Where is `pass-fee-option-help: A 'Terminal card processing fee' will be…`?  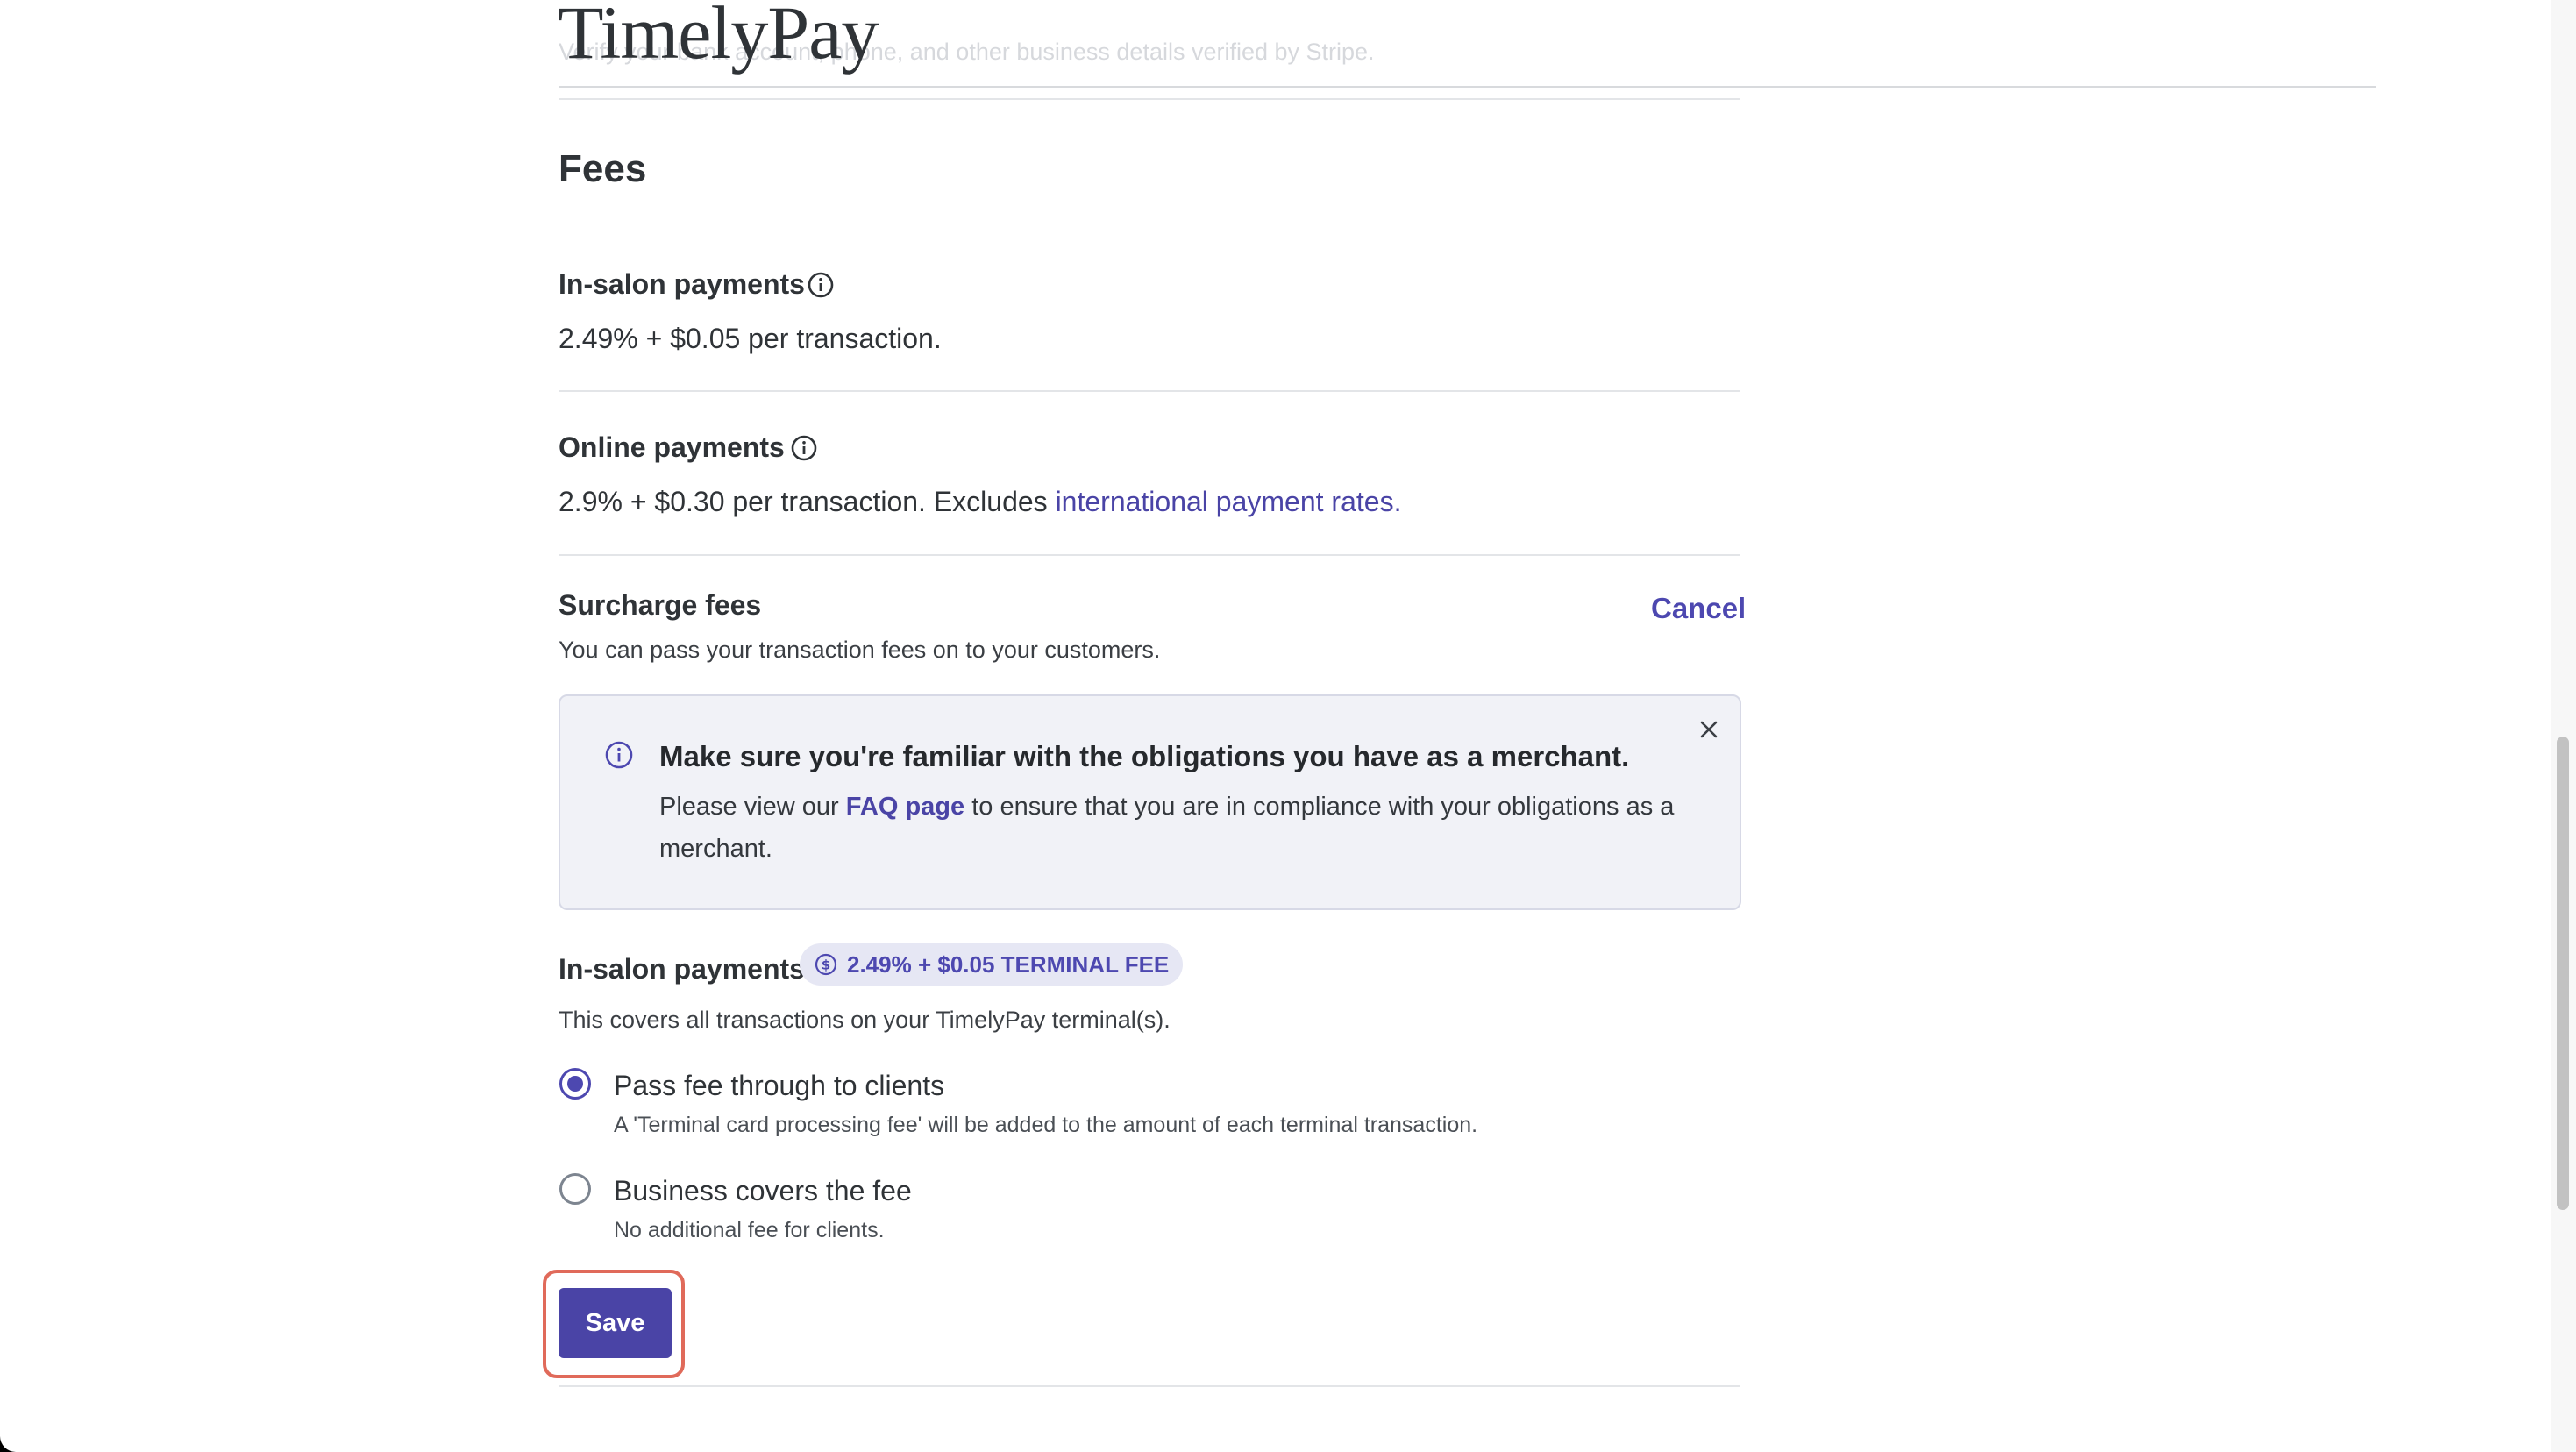 pass-fee-option-help: A 'Terminal card processing fee' will be… is located at coordinates (1046, 1125).